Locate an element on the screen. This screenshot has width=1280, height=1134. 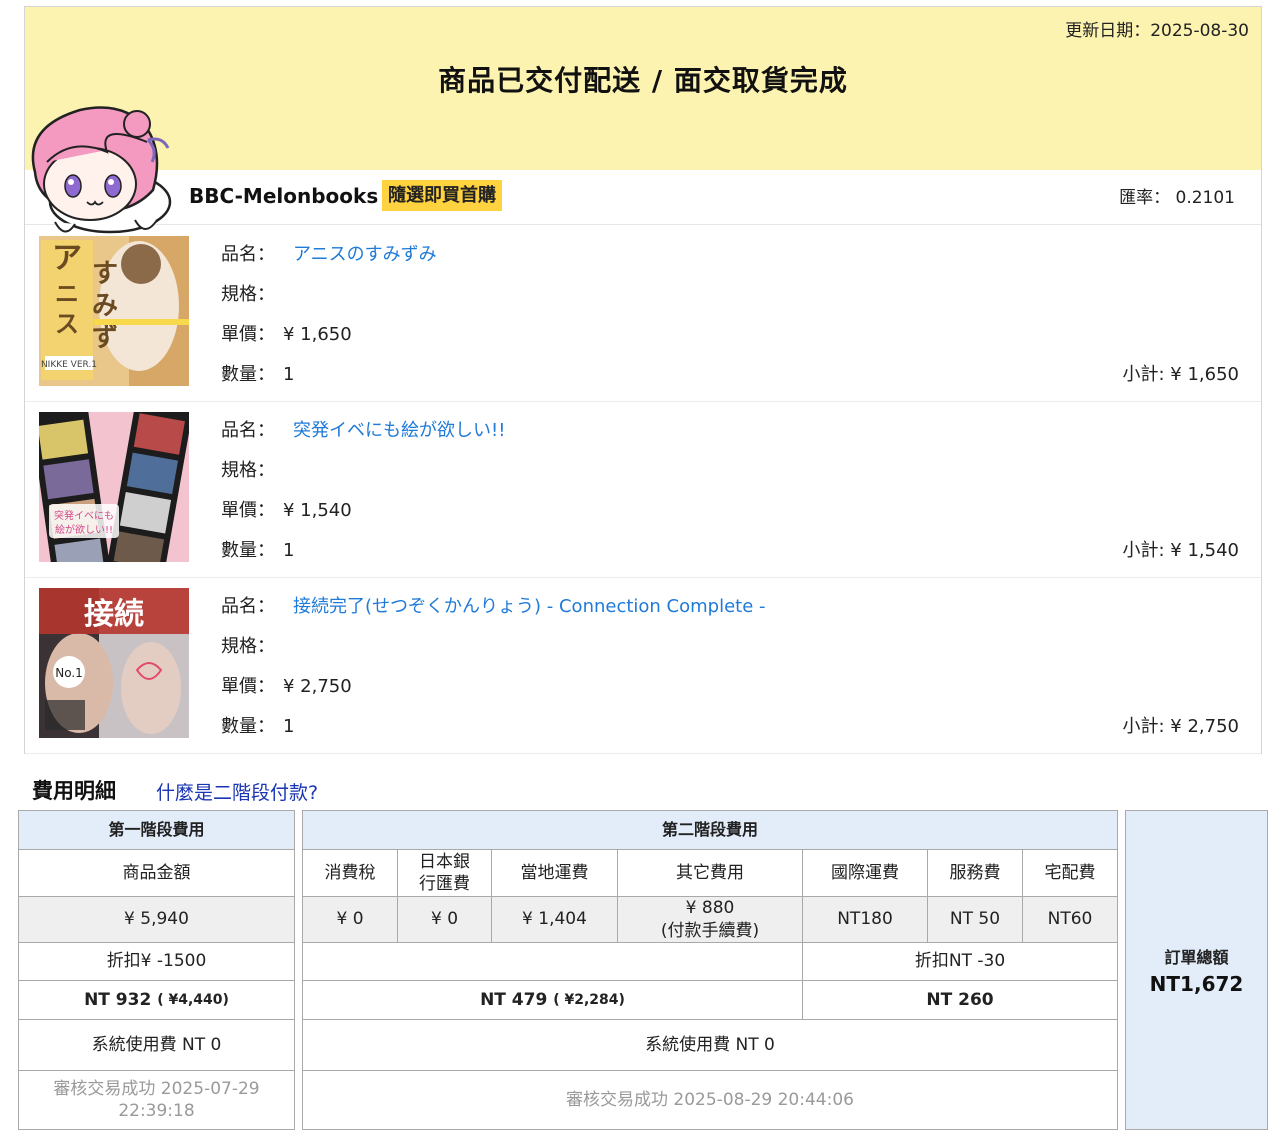
phase2-col-local-shipping: 當地運費 is located at coordinates (555, 873).